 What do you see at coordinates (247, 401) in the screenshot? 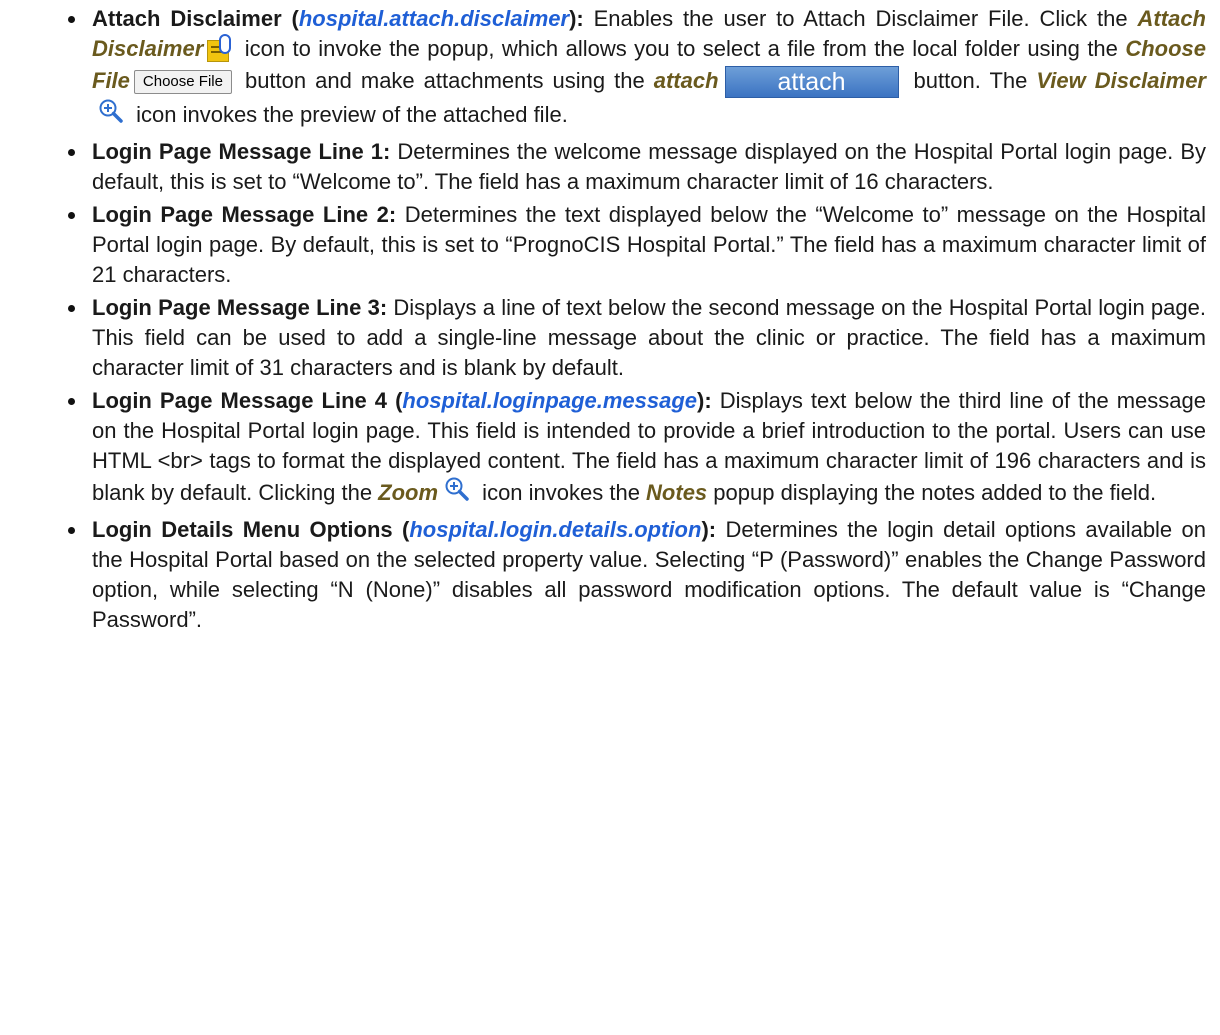
I see `term-prefix: Login Page Message Line 4 (` at bounding box center [247, 401].